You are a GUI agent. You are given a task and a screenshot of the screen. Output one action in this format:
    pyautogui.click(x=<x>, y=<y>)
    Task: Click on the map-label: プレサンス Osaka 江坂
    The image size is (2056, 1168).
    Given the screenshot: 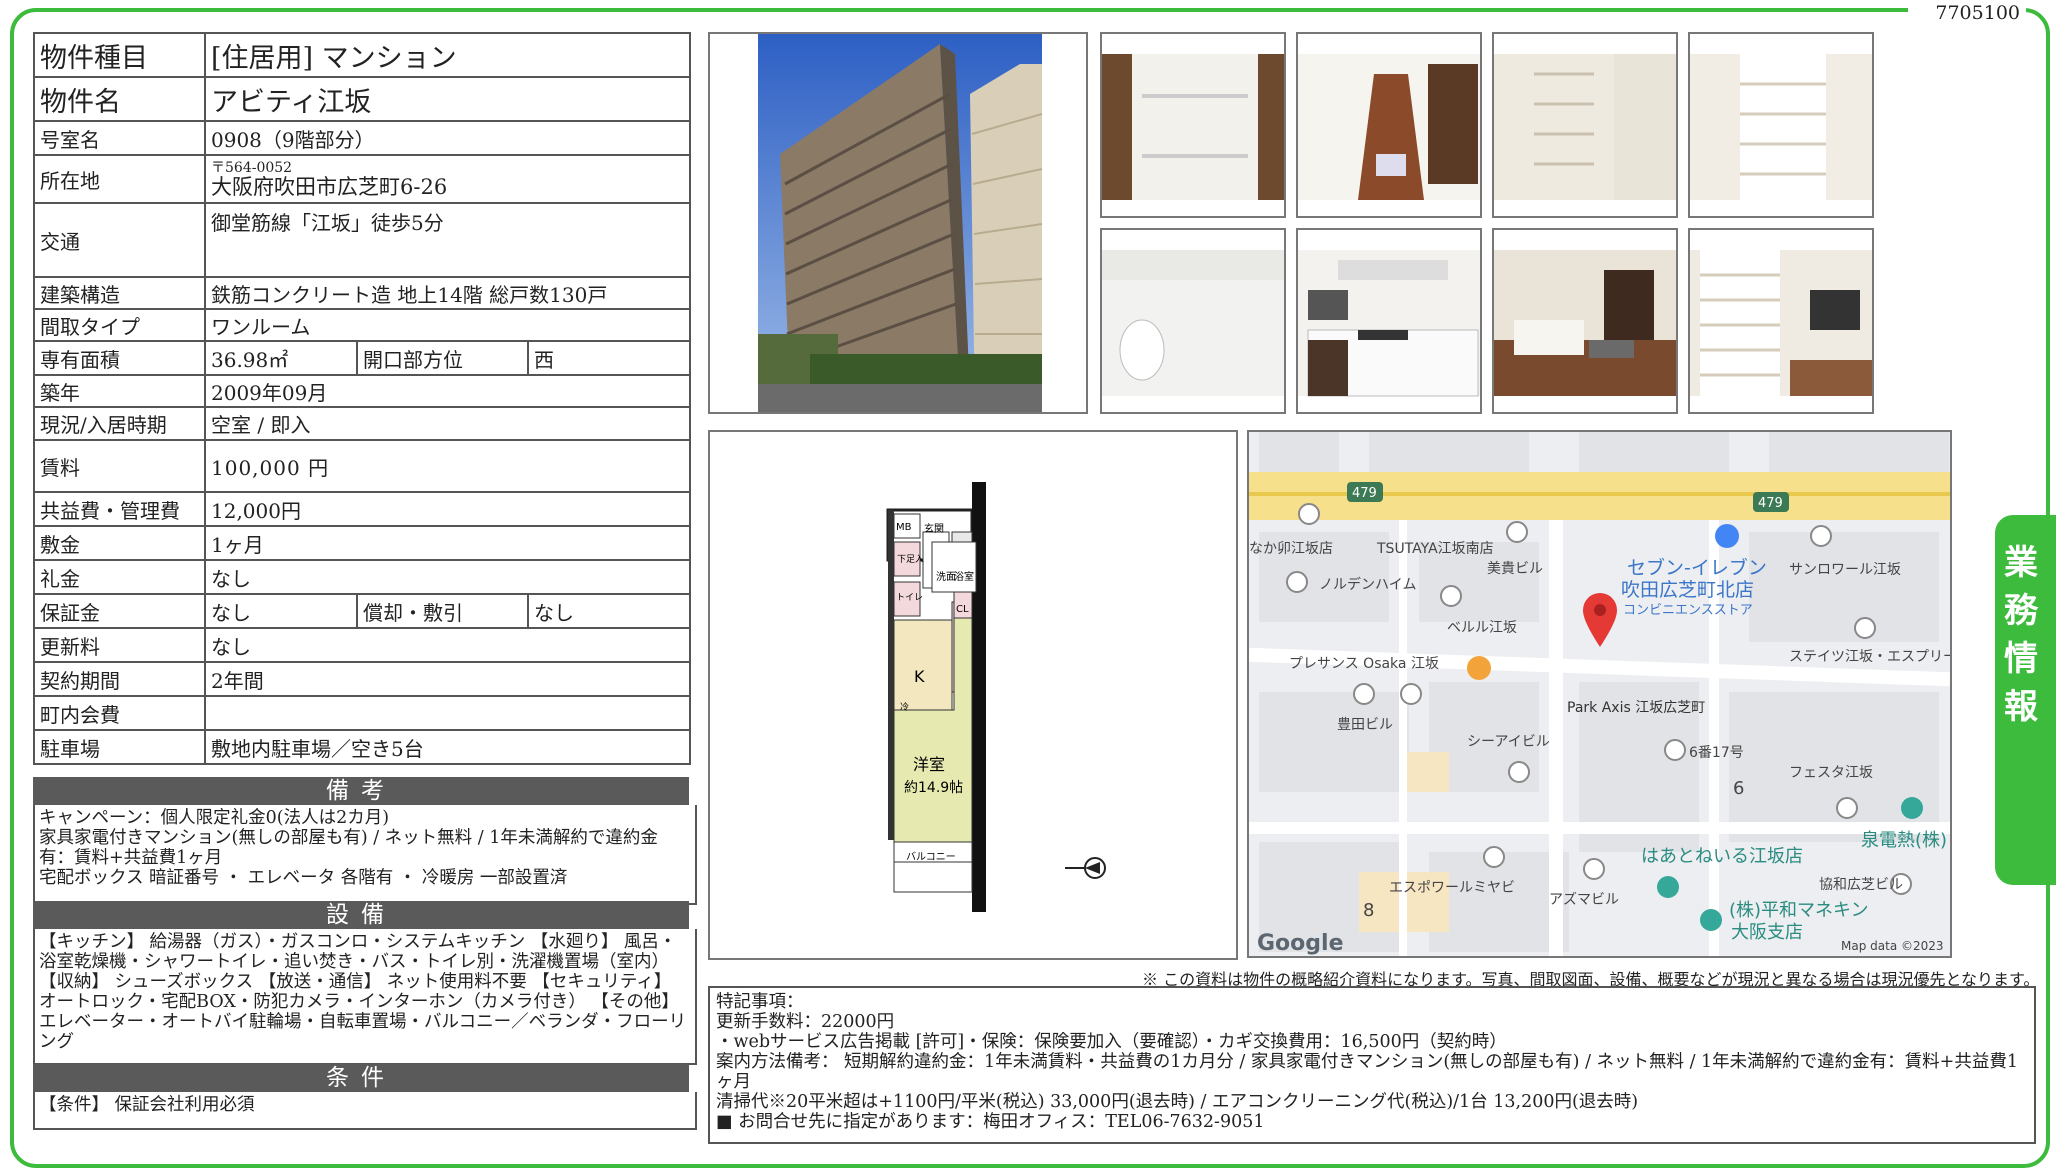 What is the action you would take?
    pyautogui.click(x=1364, y=664)
    